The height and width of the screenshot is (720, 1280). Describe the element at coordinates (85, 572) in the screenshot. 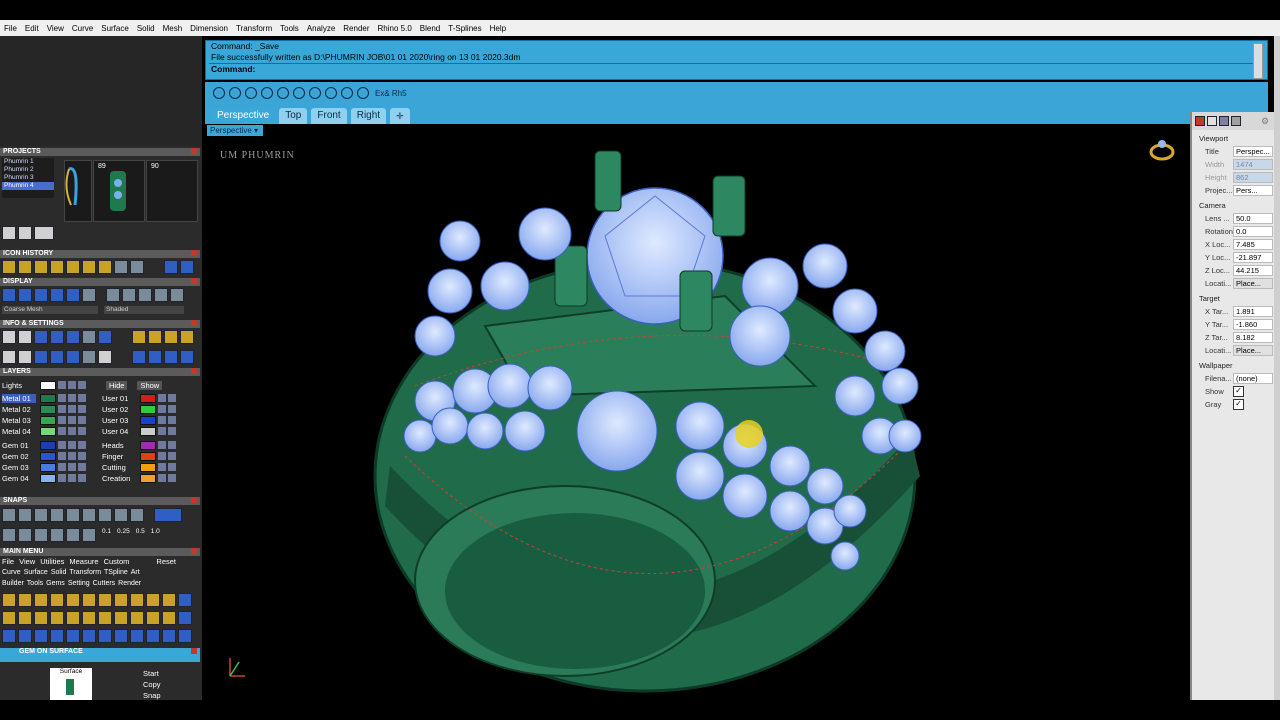

I see `main-menu-item: Transform` at that location.